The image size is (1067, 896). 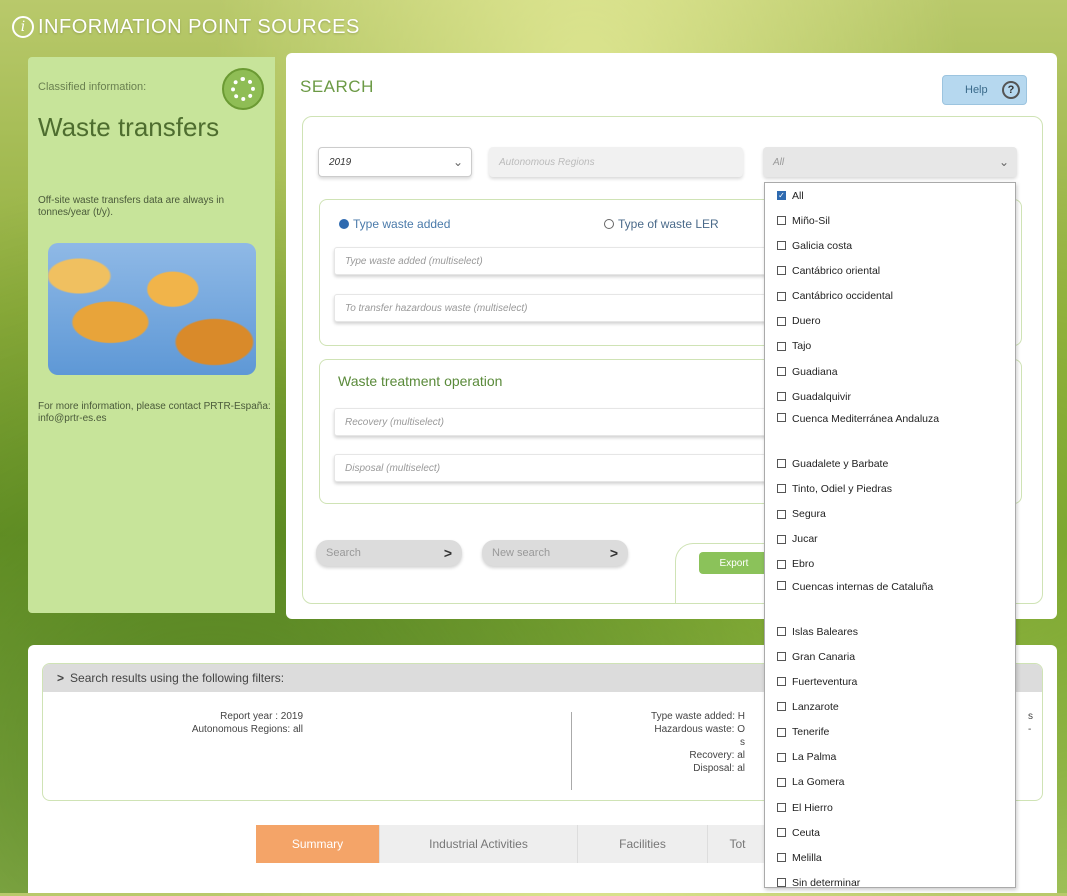 I want to click on recovery-multiselect: Recovery (multiselect), so click(x=559, y=422).